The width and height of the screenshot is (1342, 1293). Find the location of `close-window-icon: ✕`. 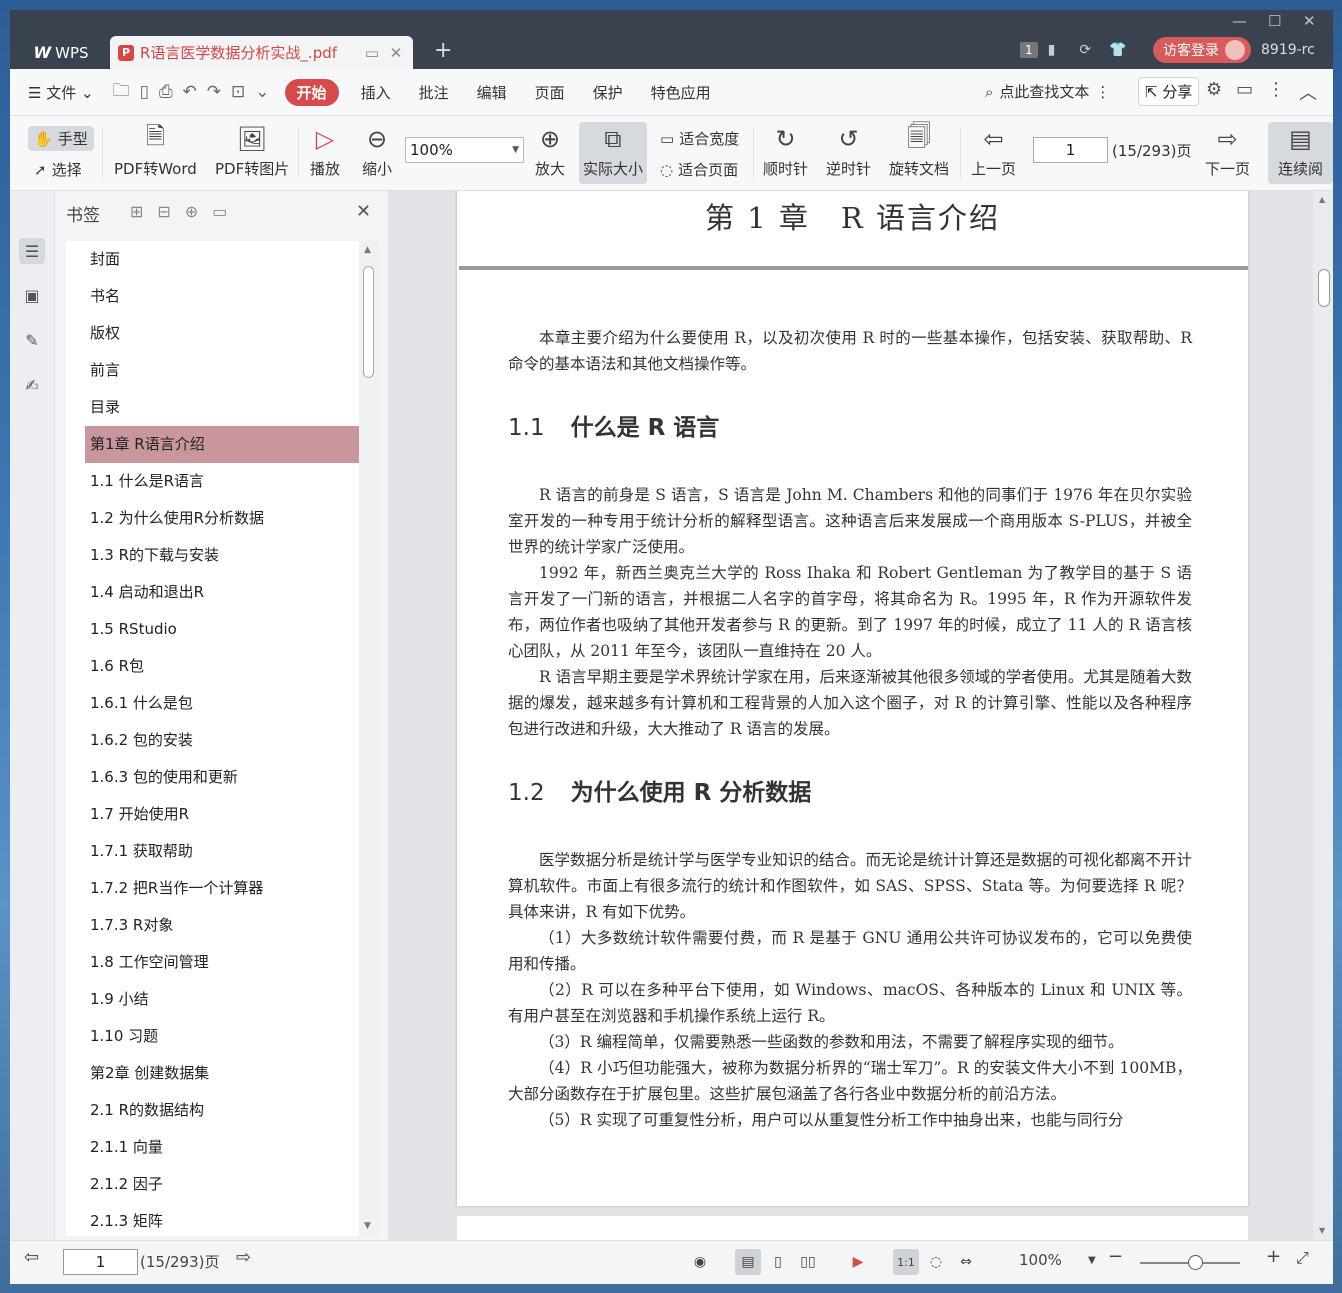

close-window-icon: ✕ is located at coordinates (1309, 21).